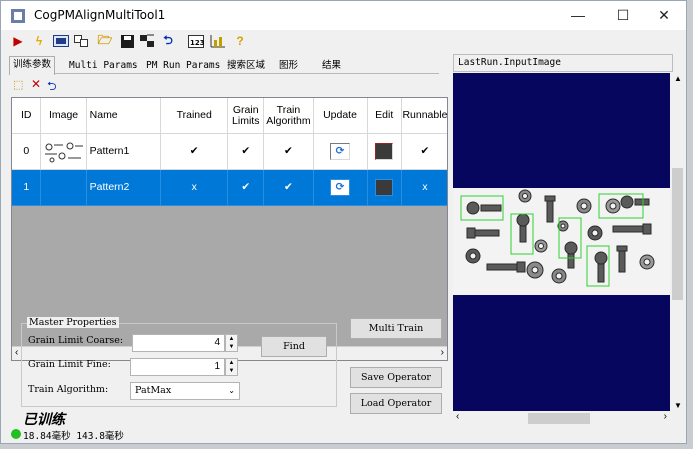 This screenshot has height=449, width=693. Describe the element at coordinates (246, 66) in the screenshot. I see `tab-search-region: 搜索区域` at that location.